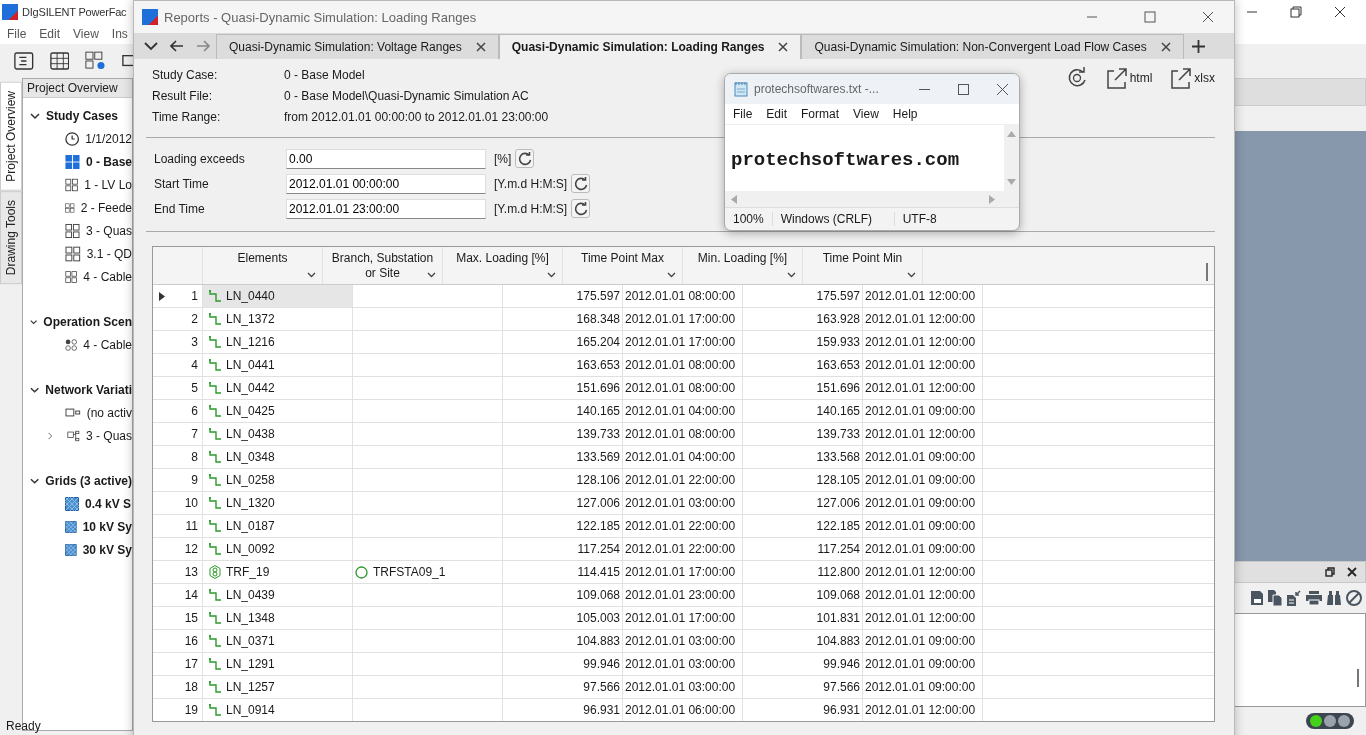 The width and height of the screenshot is (1366, 735). Describe the element at coordinates (108, 161) in the screenshot. I see `tree-item: 0 - Base` at that location.